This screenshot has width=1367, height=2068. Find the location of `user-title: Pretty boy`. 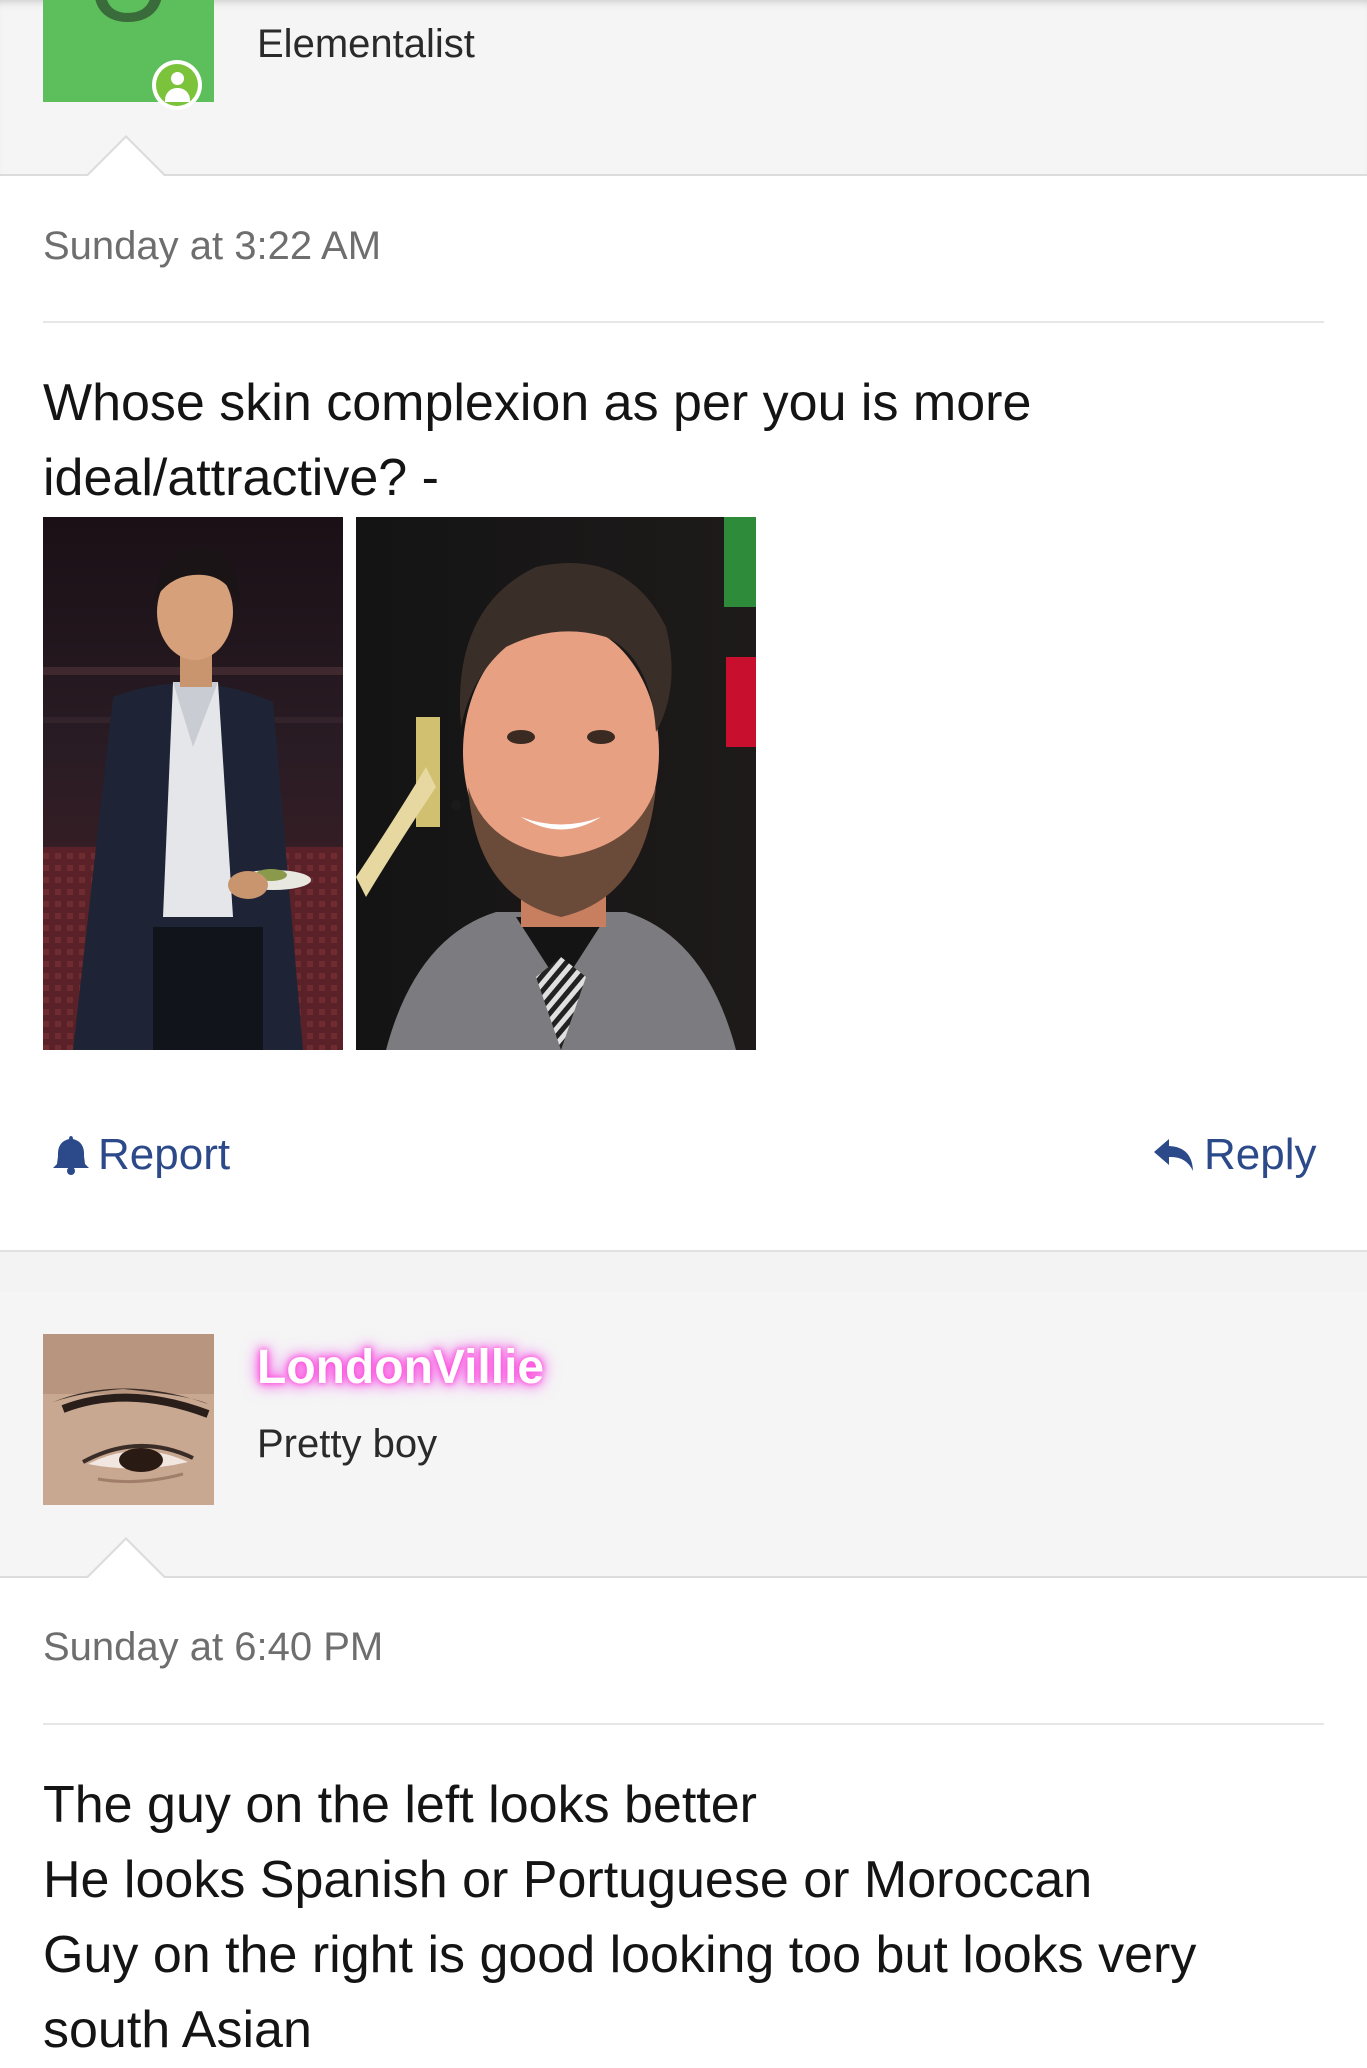

user-title: Pretty boy is located at coordinates (347, 1444).